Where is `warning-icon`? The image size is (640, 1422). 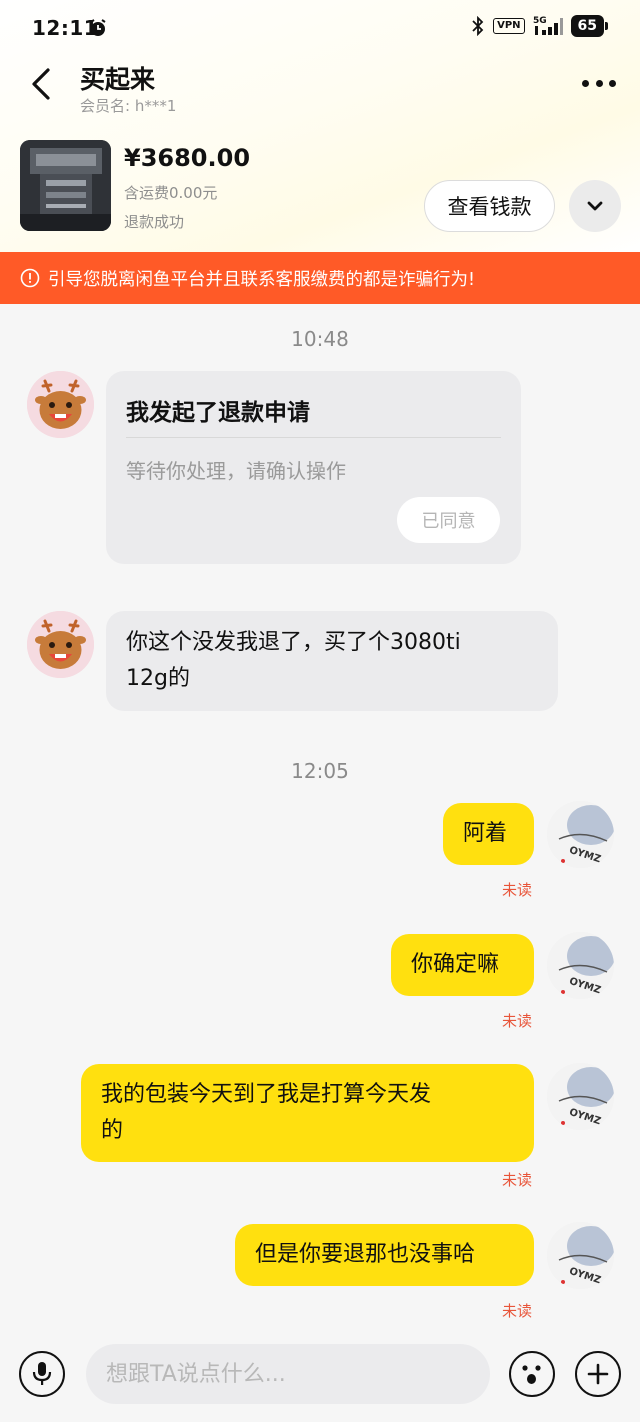
warning-icon is located at coordinates (30, 278).